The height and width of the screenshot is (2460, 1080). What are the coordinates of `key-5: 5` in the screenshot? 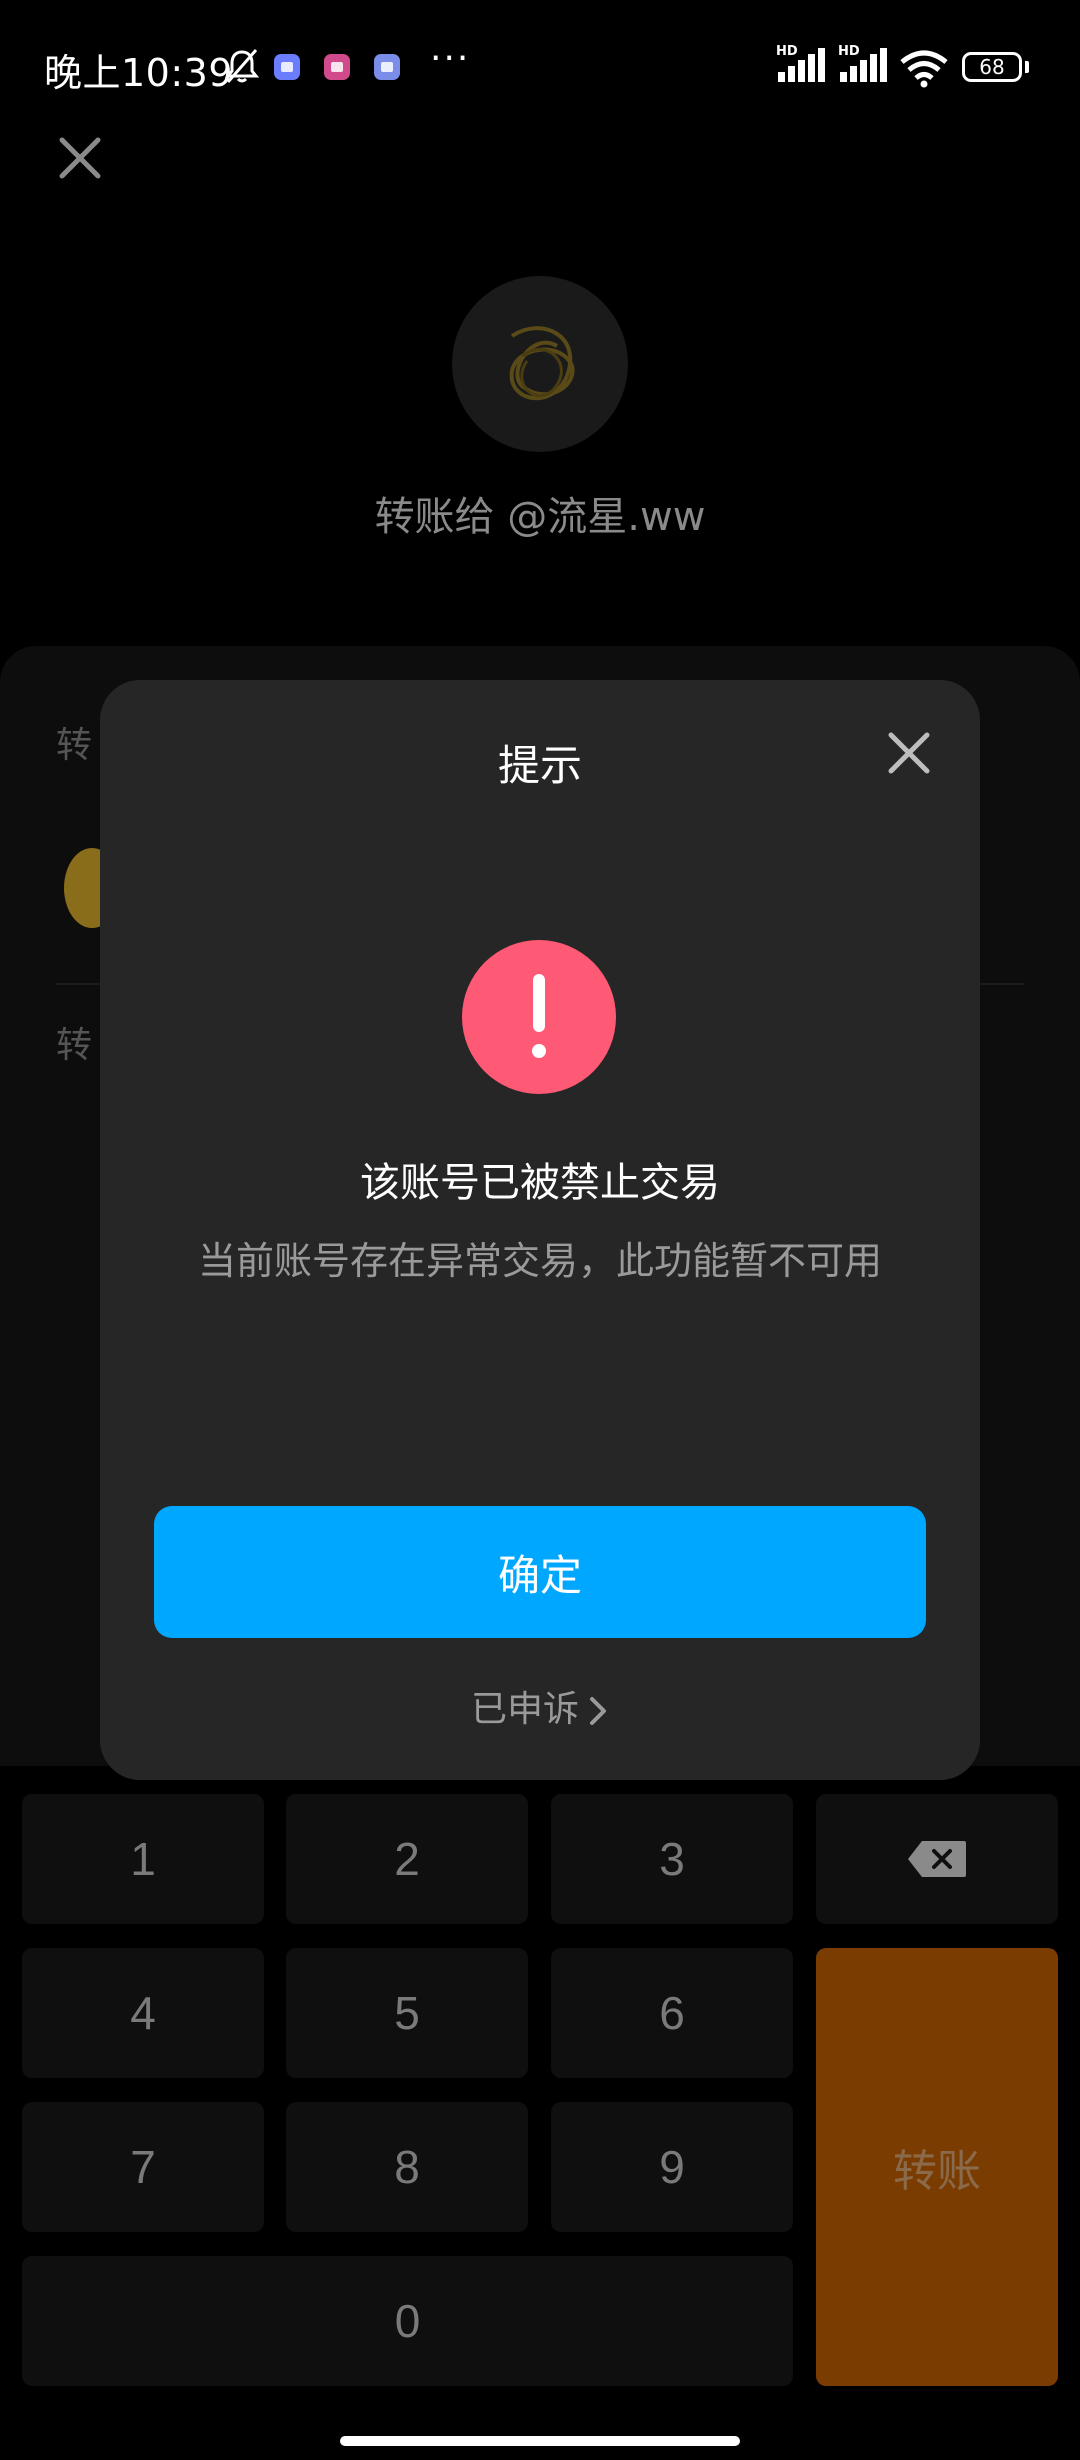 It's located at (407, 2013).